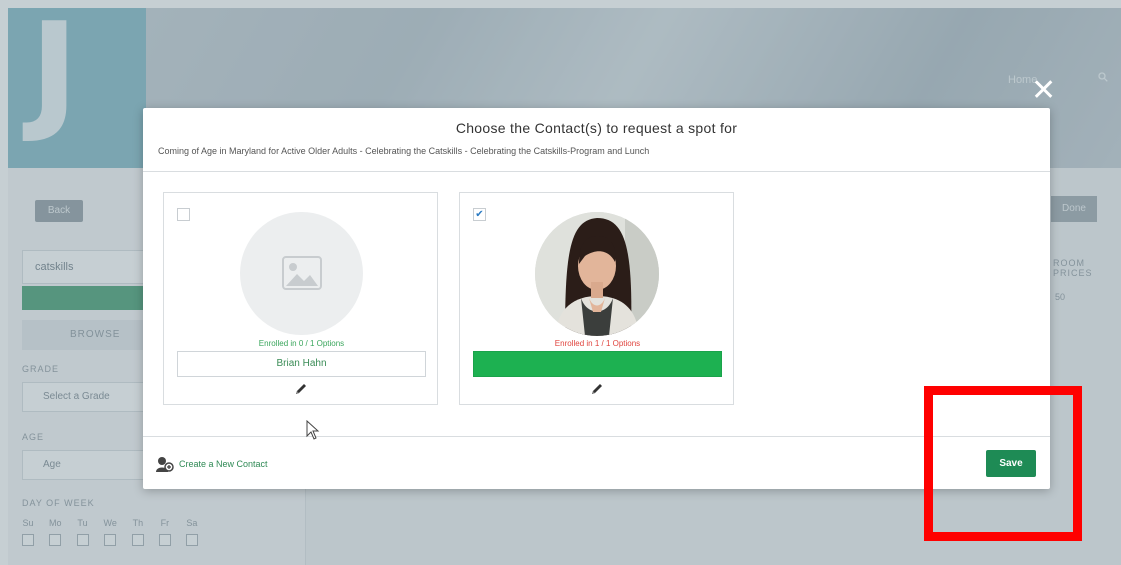 The width and height of the screenshot is (1121, 565). I want to click on contact-name-field: Brian Hahn, so click(301, 364).